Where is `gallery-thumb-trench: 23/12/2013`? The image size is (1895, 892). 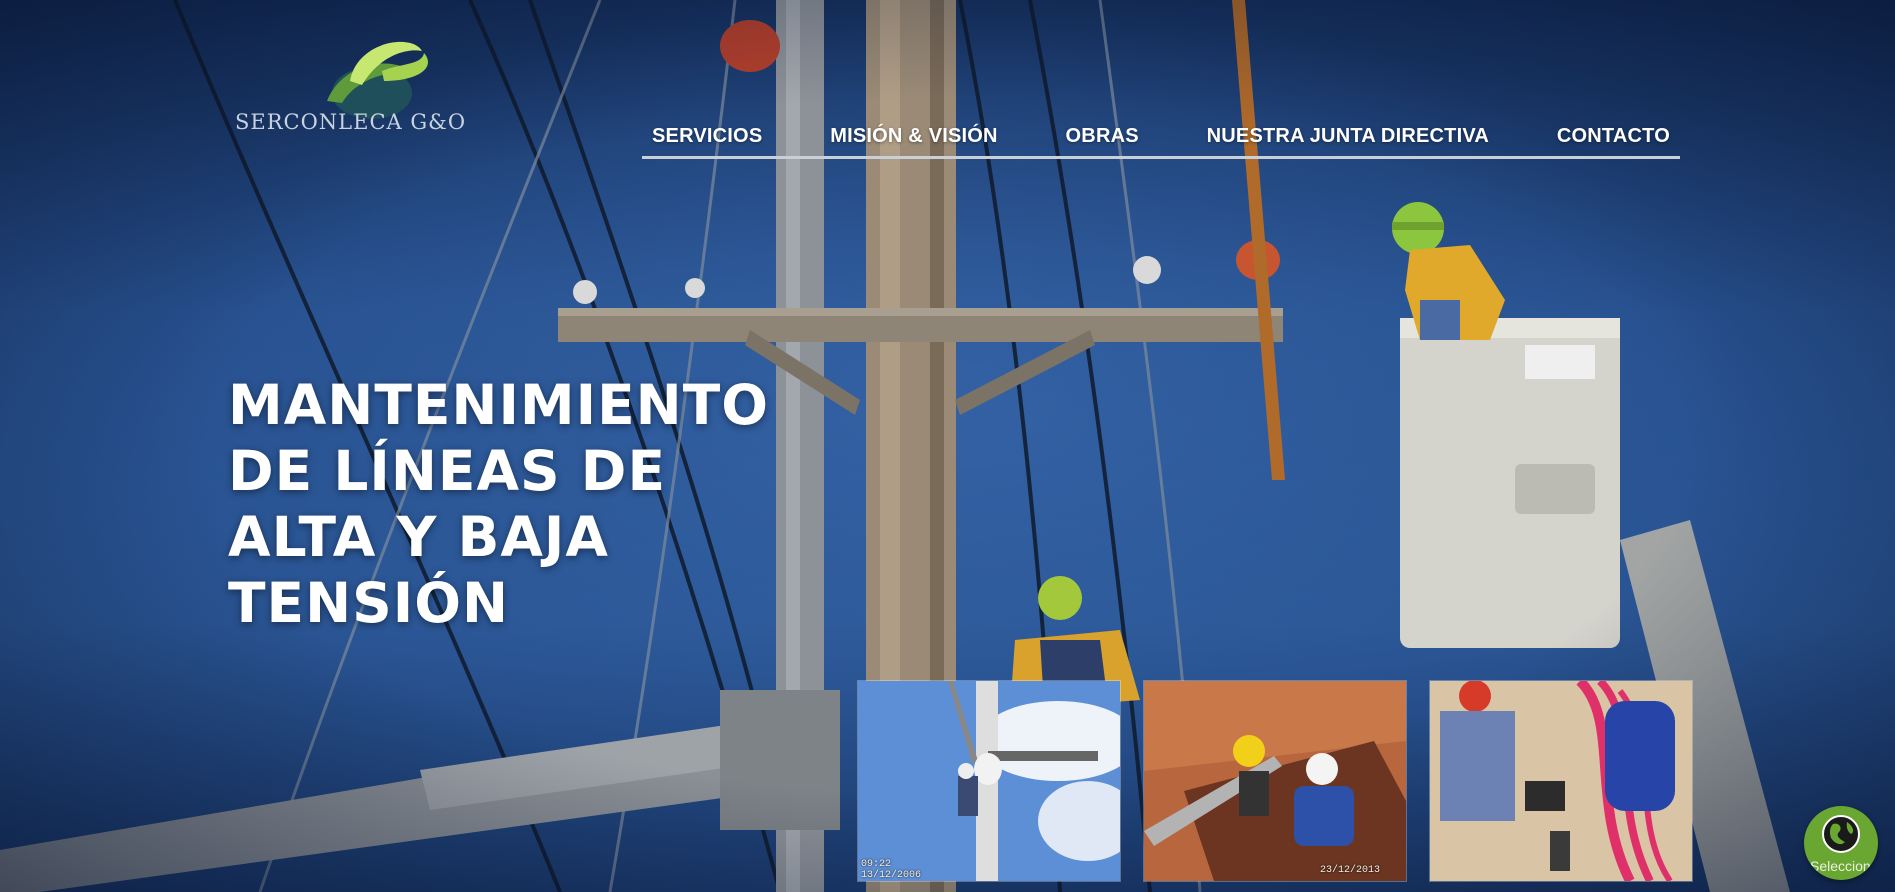
gallery-thumb-trench: 23/12/2013 is located at coordinates (1275, 781).